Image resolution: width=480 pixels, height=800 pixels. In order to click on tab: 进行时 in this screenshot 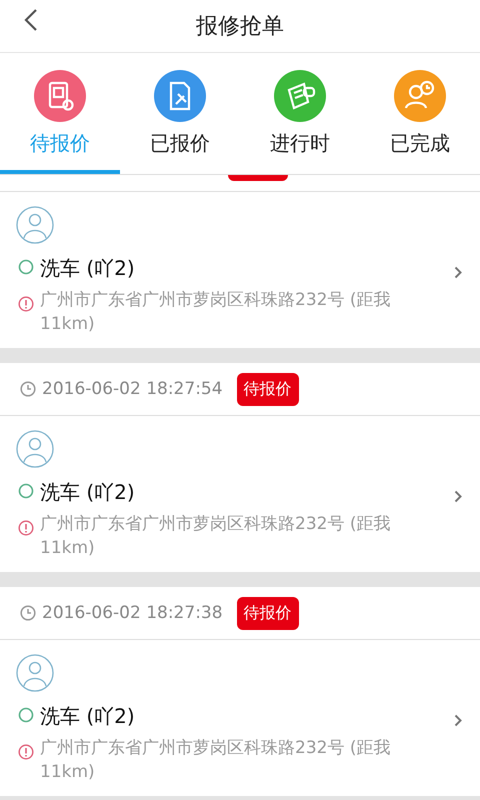, I will do `click(300, 113)`.